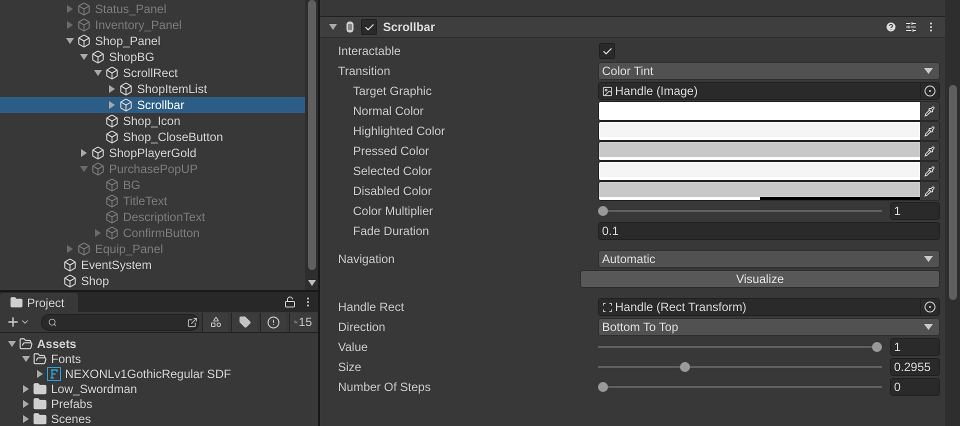 The height and width of the screenshot is (426, 960). I want to click on presets-icon, so click(911, 27).